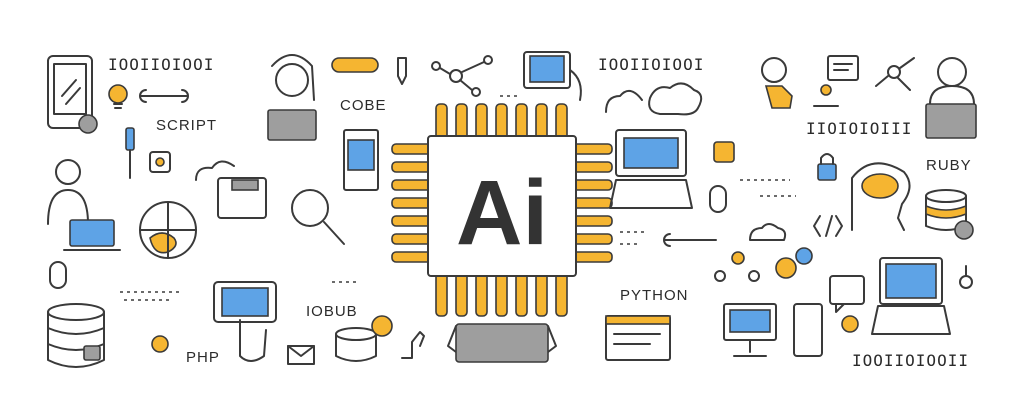 The height and width of the screenshot is (401, 1024). What do you see at coordinates (843, 68) in the screenshot?
I see `chat-icon` at bounding box center [843, 68].